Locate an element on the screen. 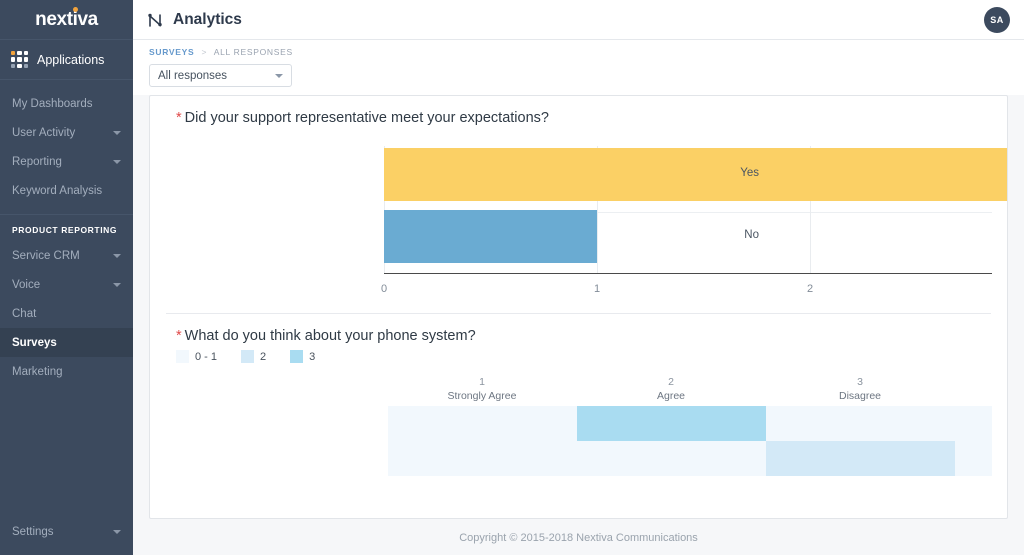 This screenshot has width=1024, height=555. brand-logo: nextiva is located at coordinates (66, 20).